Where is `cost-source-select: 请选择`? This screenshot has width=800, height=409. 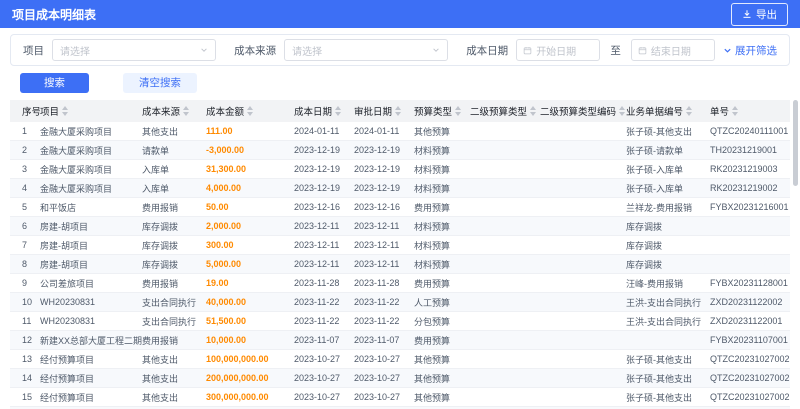 cost-source-select: 请选择 is located at coordinates (366, 50).